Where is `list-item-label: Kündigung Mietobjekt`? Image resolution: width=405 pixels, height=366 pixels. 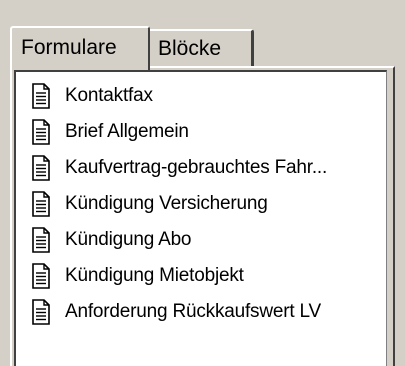
list-item-label: Kündigung Mietobjekt is located at coordinates (154, 275).